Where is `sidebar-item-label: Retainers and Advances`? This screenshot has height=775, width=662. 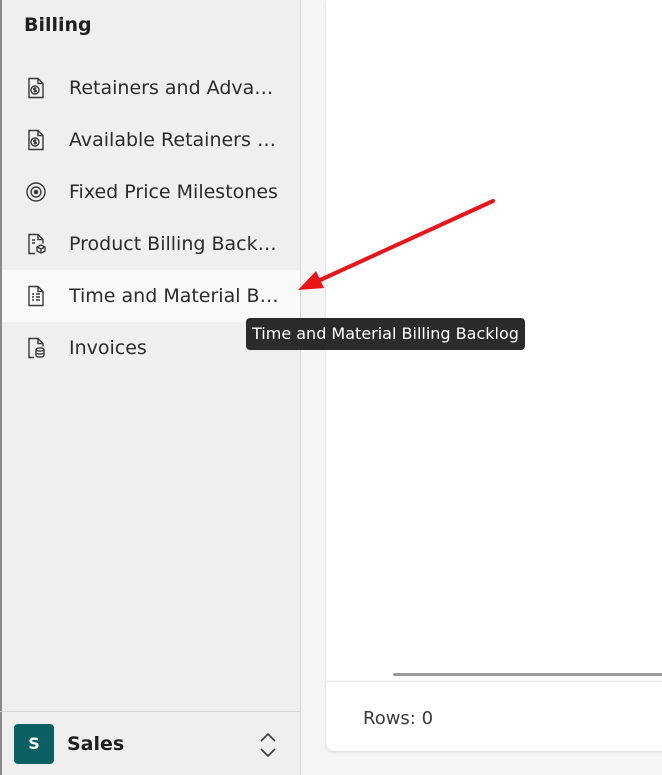
sidebar-item-label: Retainers and Advances is located at coordinates (174, 88).